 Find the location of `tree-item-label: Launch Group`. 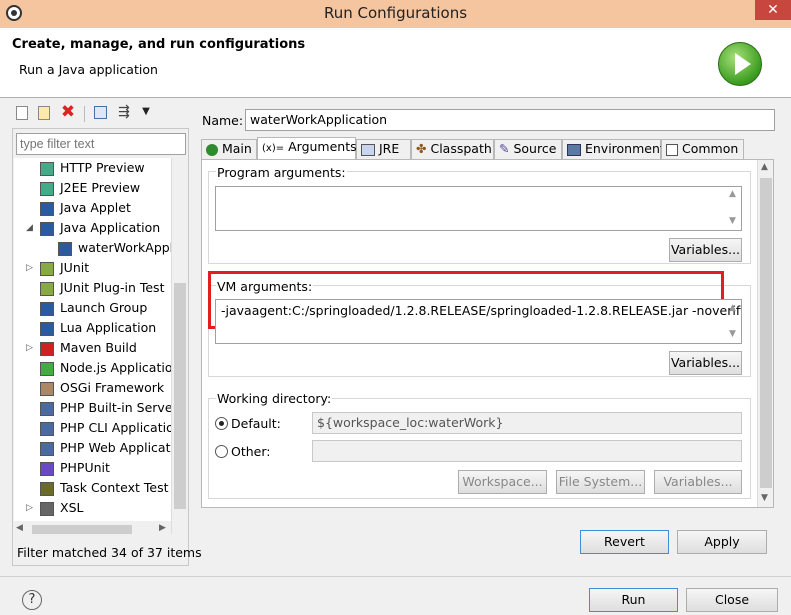

tree-item-label: Launch Group is located at coordinates (104, 307).